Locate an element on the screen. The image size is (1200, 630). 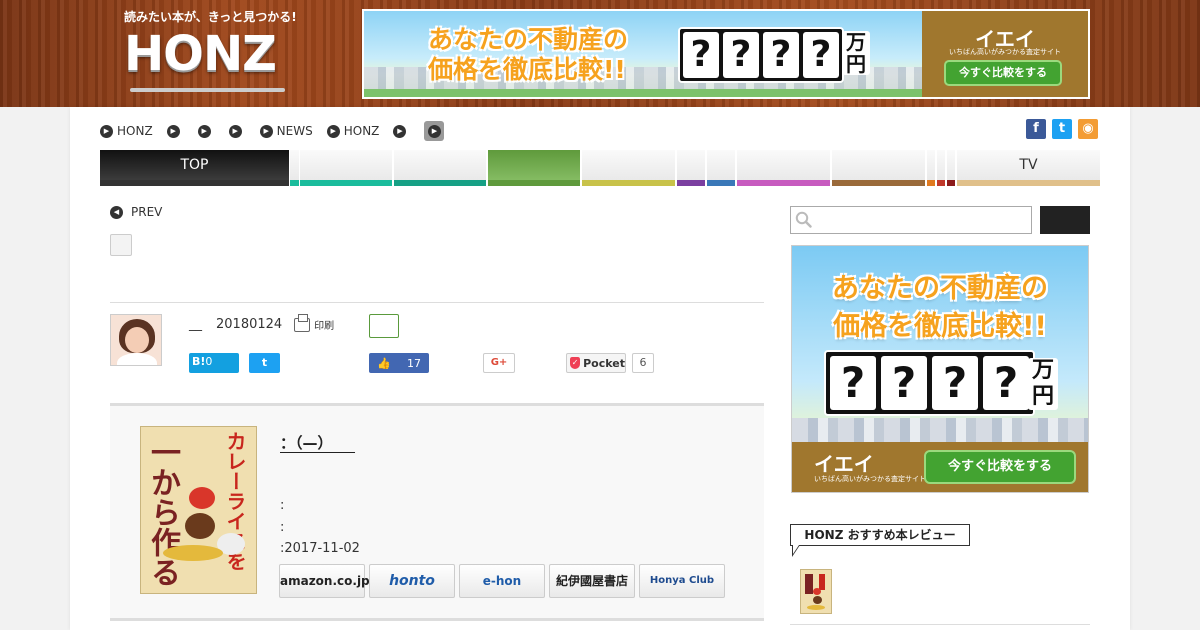
category-nav: TOP TV is located at coordinates (600, 168).